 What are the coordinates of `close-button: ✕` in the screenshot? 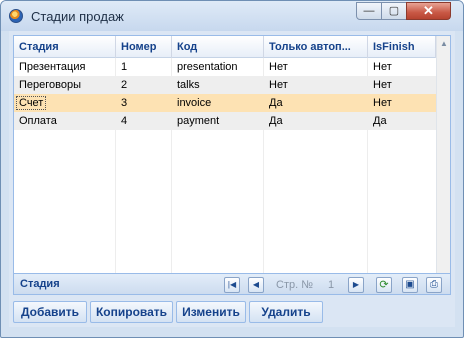 It's located at (428, 11).